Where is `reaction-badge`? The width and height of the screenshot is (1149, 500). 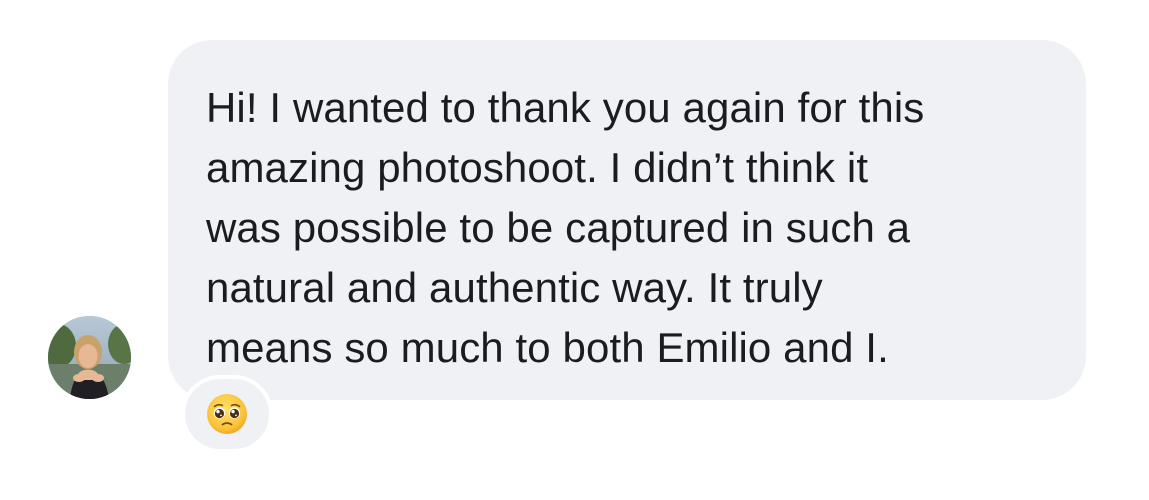
reaction-badge is located at coordinates (227, 414).